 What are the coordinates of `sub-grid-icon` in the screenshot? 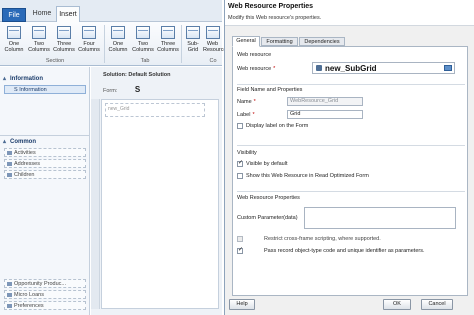 It's located at (193, 32).